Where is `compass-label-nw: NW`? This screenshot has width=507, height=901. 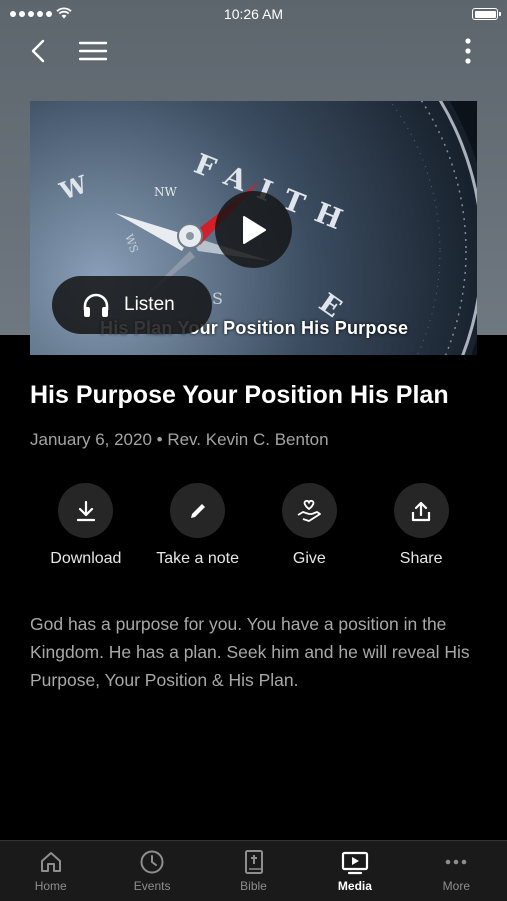
compass-label-nw: NW is located at coordinates (165, 192).